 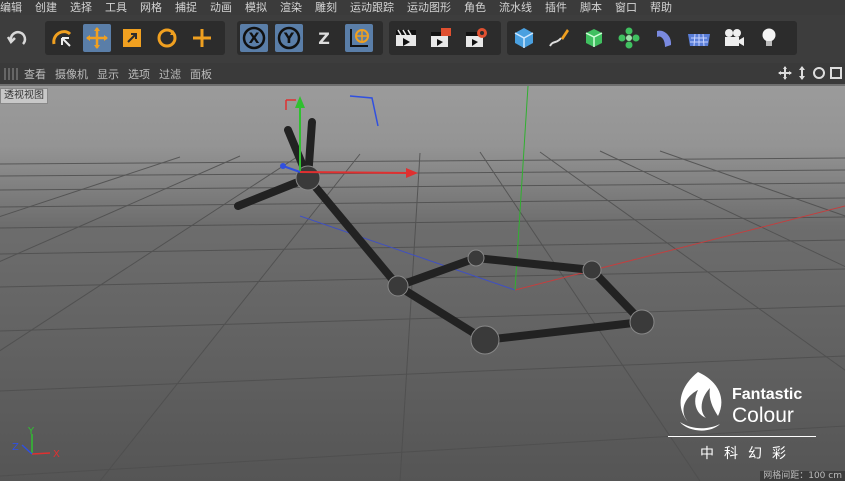 I want to click on render-group, so click(x=445, y=38).